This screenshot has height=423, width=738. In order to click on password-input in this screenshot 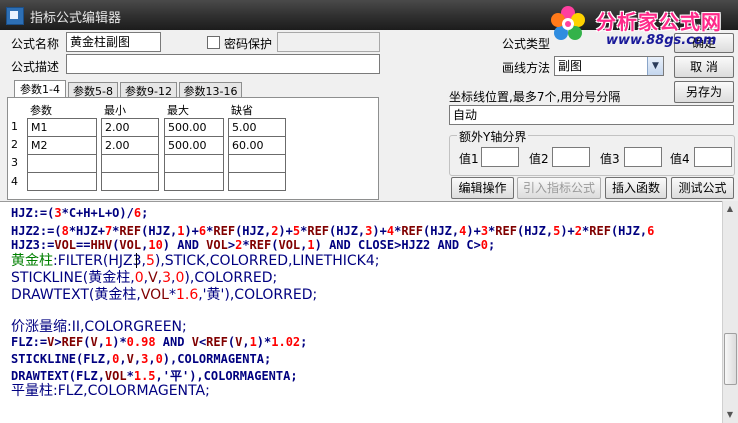, I will do `click(328, 42)`.